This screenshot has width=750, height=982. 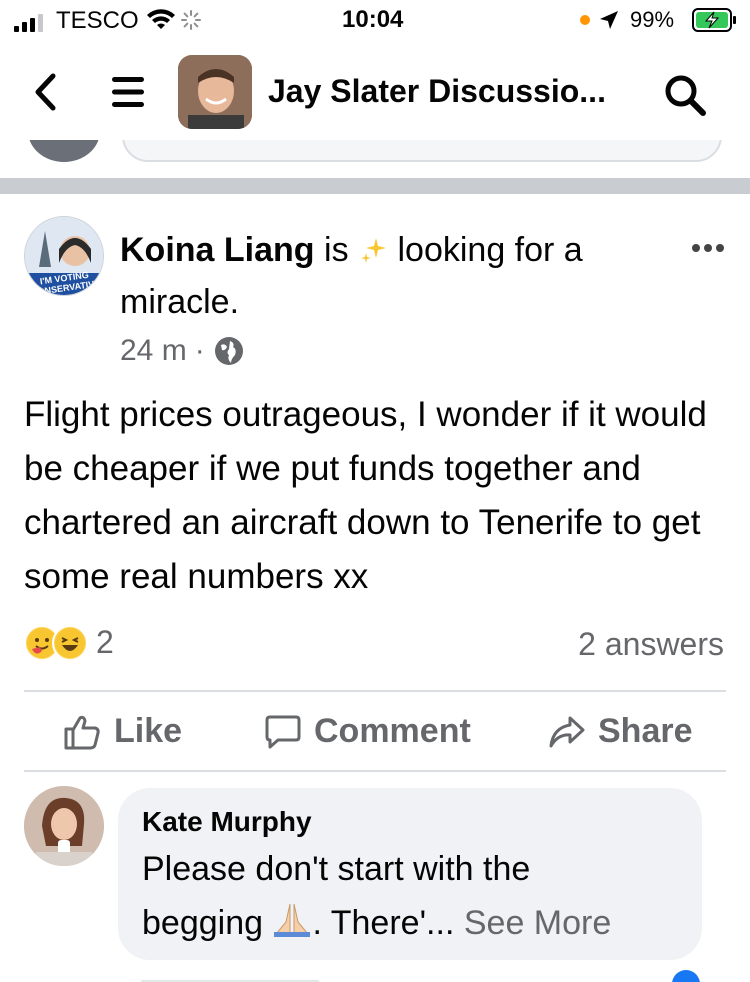 I want to click on actions-top-divider, so click(x=375, y=691).